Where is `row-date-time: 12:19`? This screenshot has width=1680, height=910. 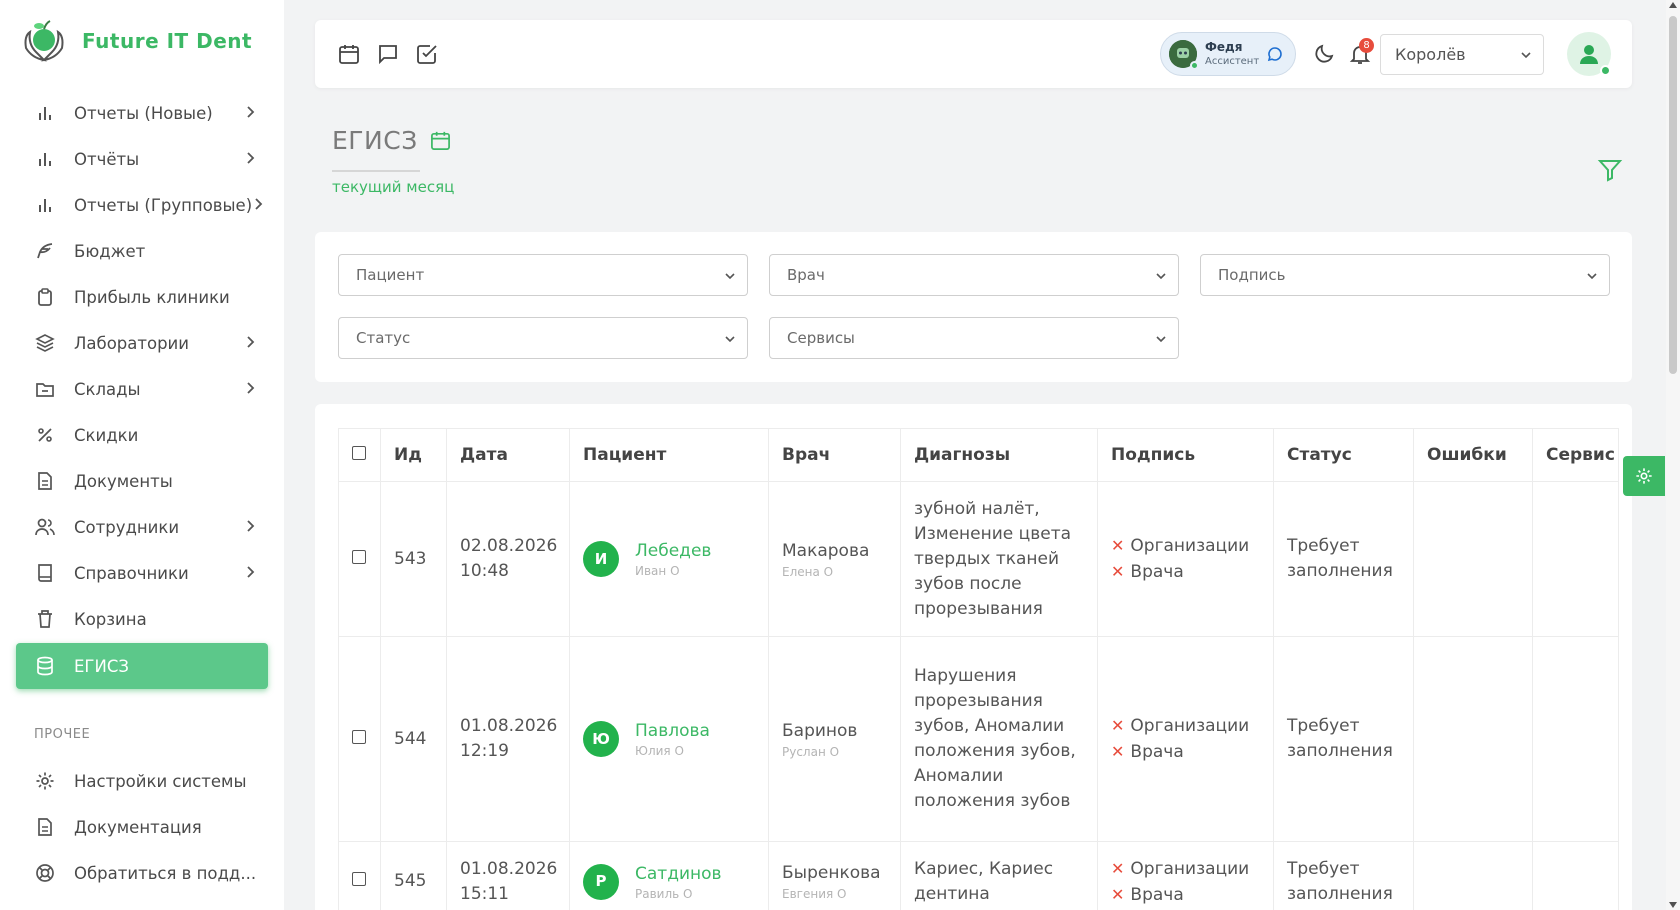
row-date-time: 12:19 is located at coordinates (484, 751).